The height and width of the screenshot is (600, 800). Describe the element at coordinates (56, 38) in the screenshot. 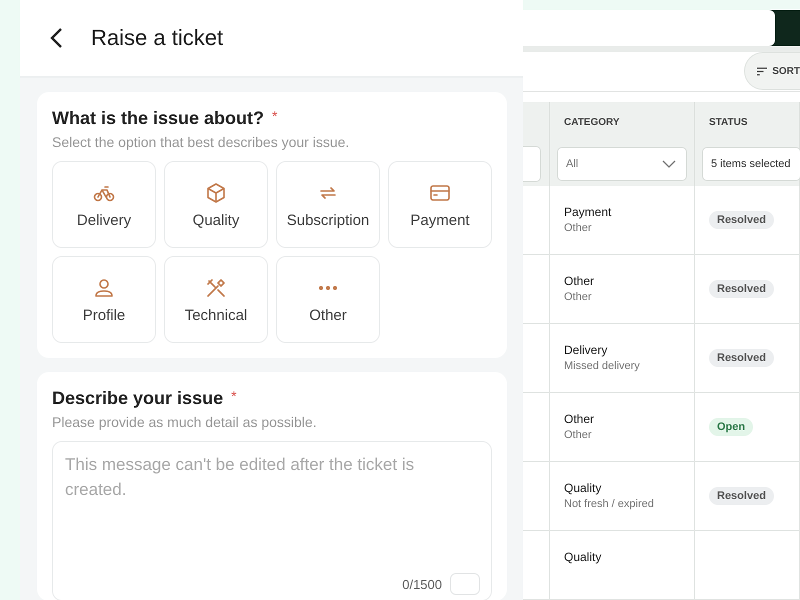

I see `back-icon` at that location.